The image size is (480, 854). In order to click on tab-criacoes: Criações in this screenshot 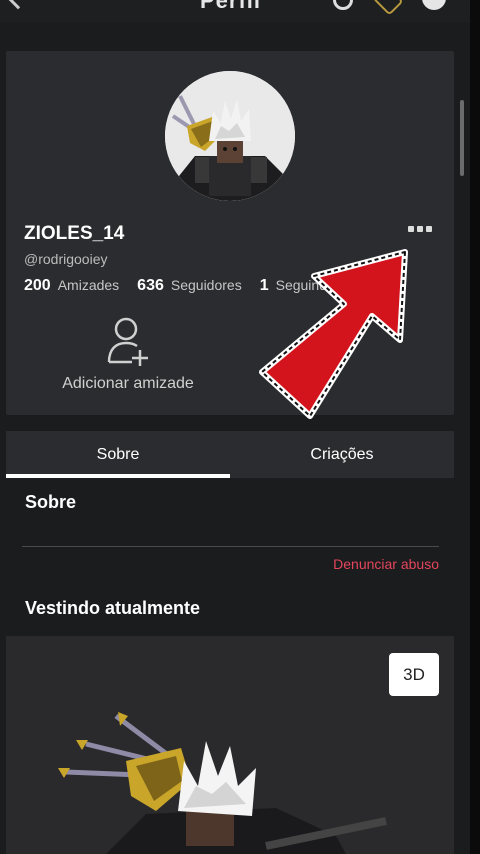, I will do `click(342, 454)`.